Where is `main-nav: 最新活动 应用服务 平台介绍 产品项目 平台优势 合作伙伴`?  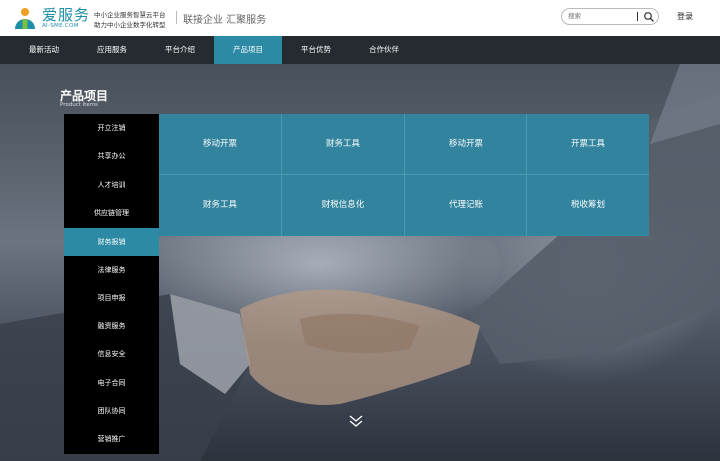
main-nav: 最新活动 应用服务 平台介绍 产品项目 平台优势 合作伙伴 is located at coordinates (360, 50).